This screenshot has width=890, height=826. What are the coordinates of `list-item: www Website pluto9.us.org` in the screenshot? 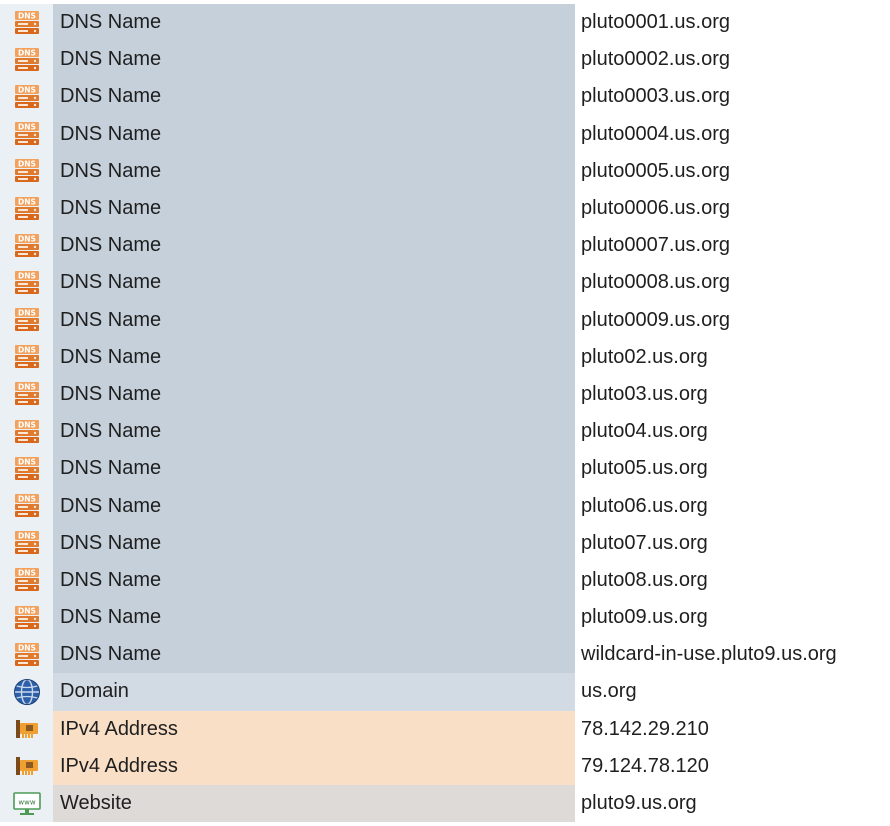 It's located at (445, 803).